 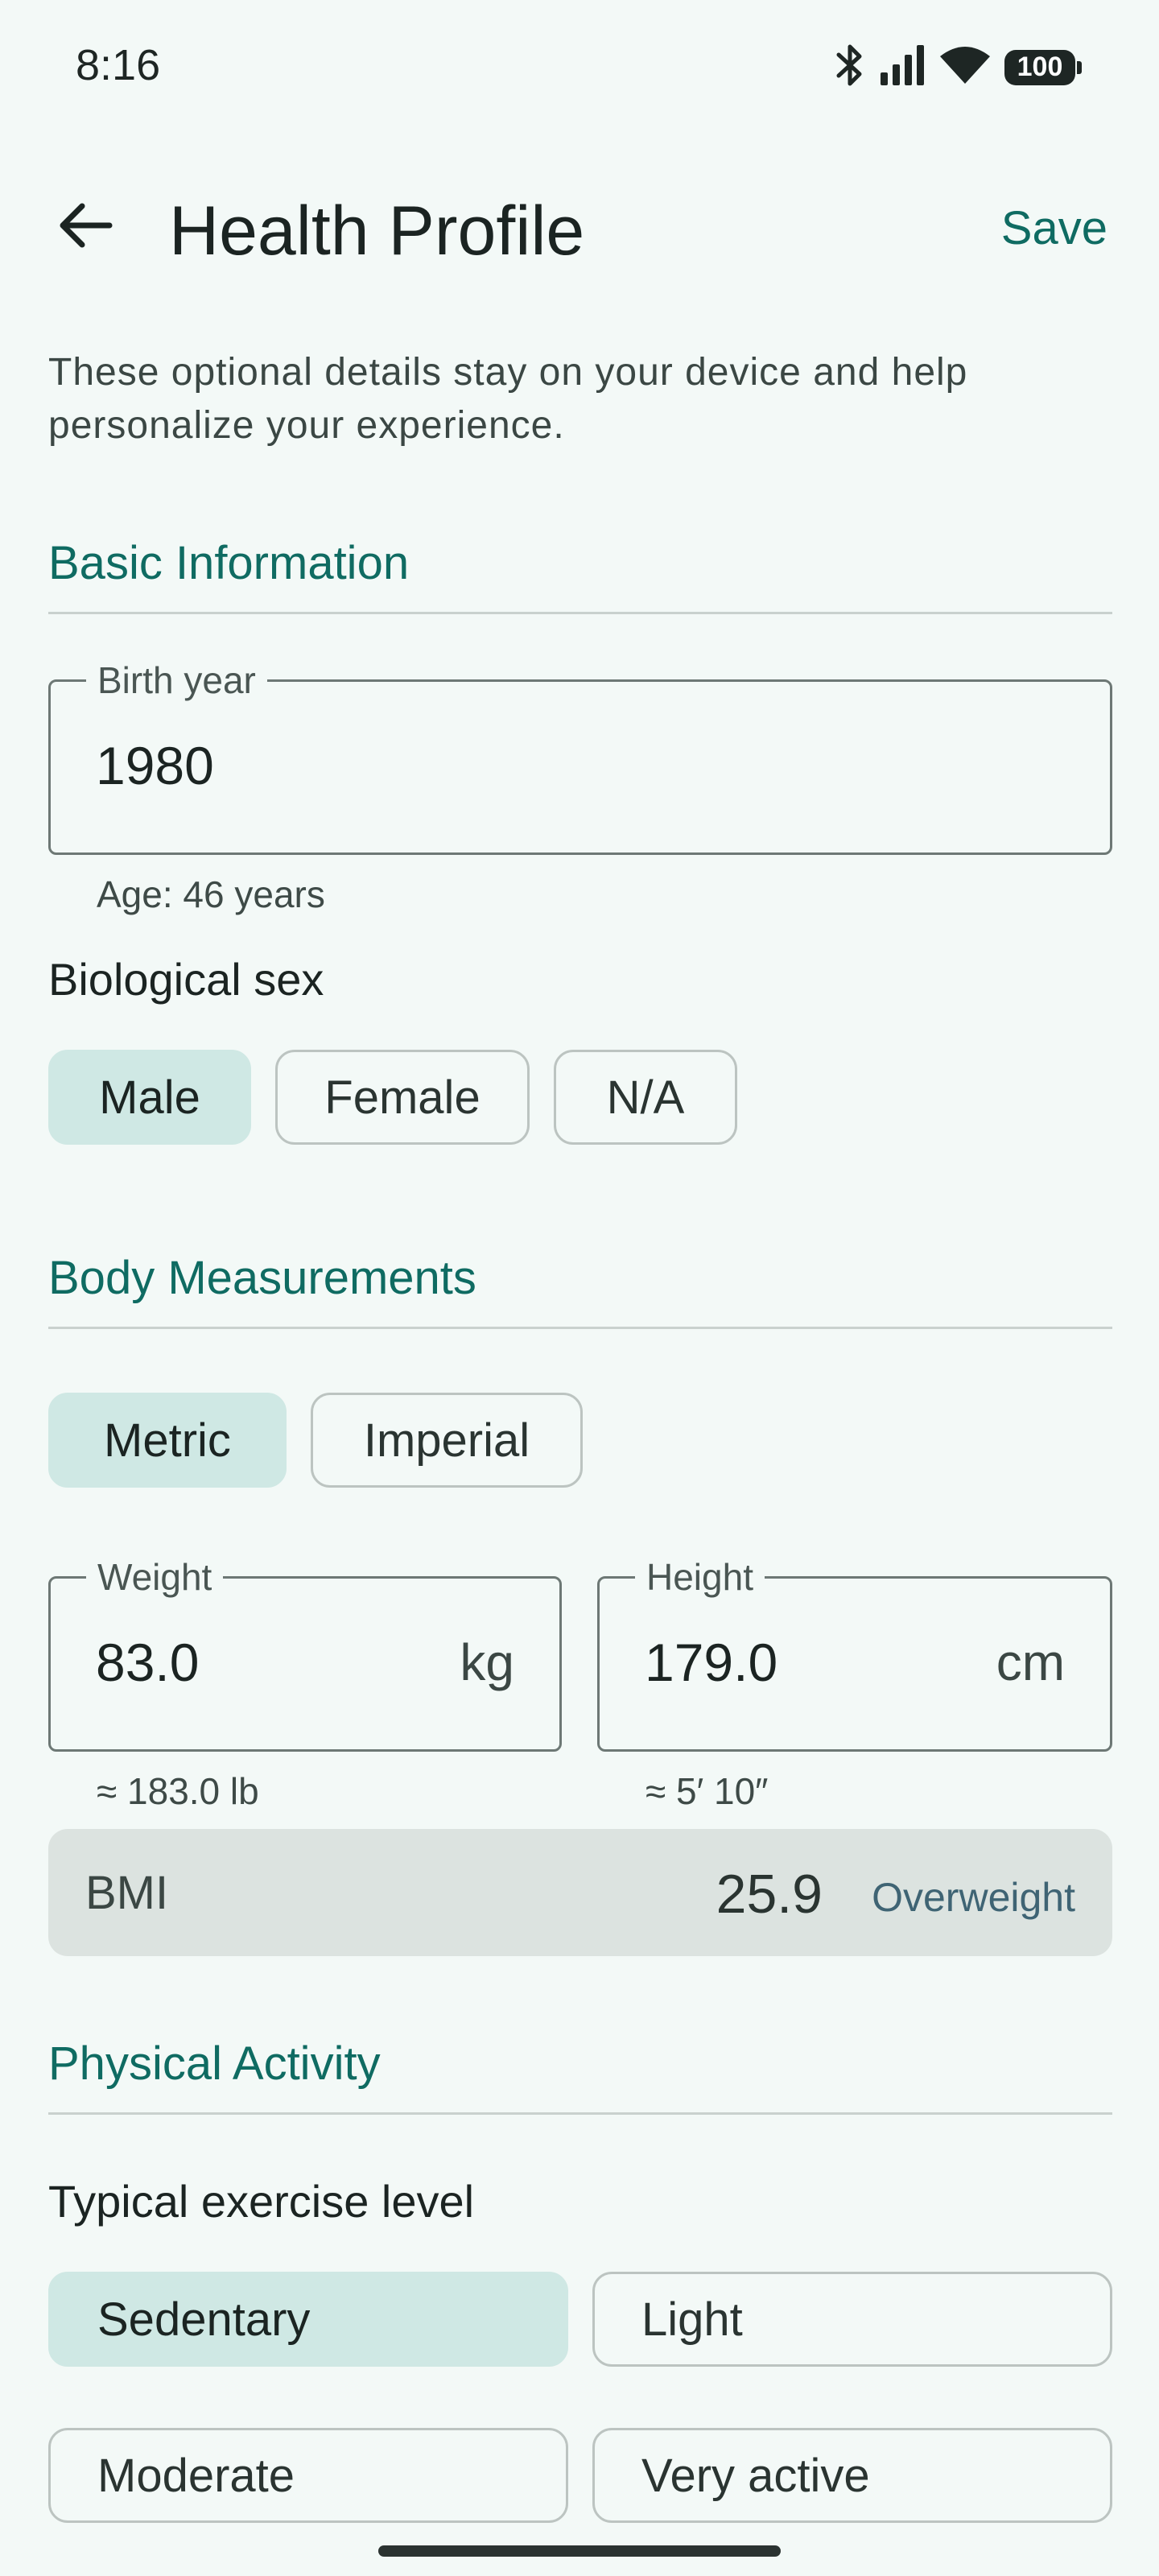 What do you see at coordinates (580, 1892) in the screenshot?
I see `bmi-card: BMI 25.9 Overweight` at bounding box center [580, 1892].